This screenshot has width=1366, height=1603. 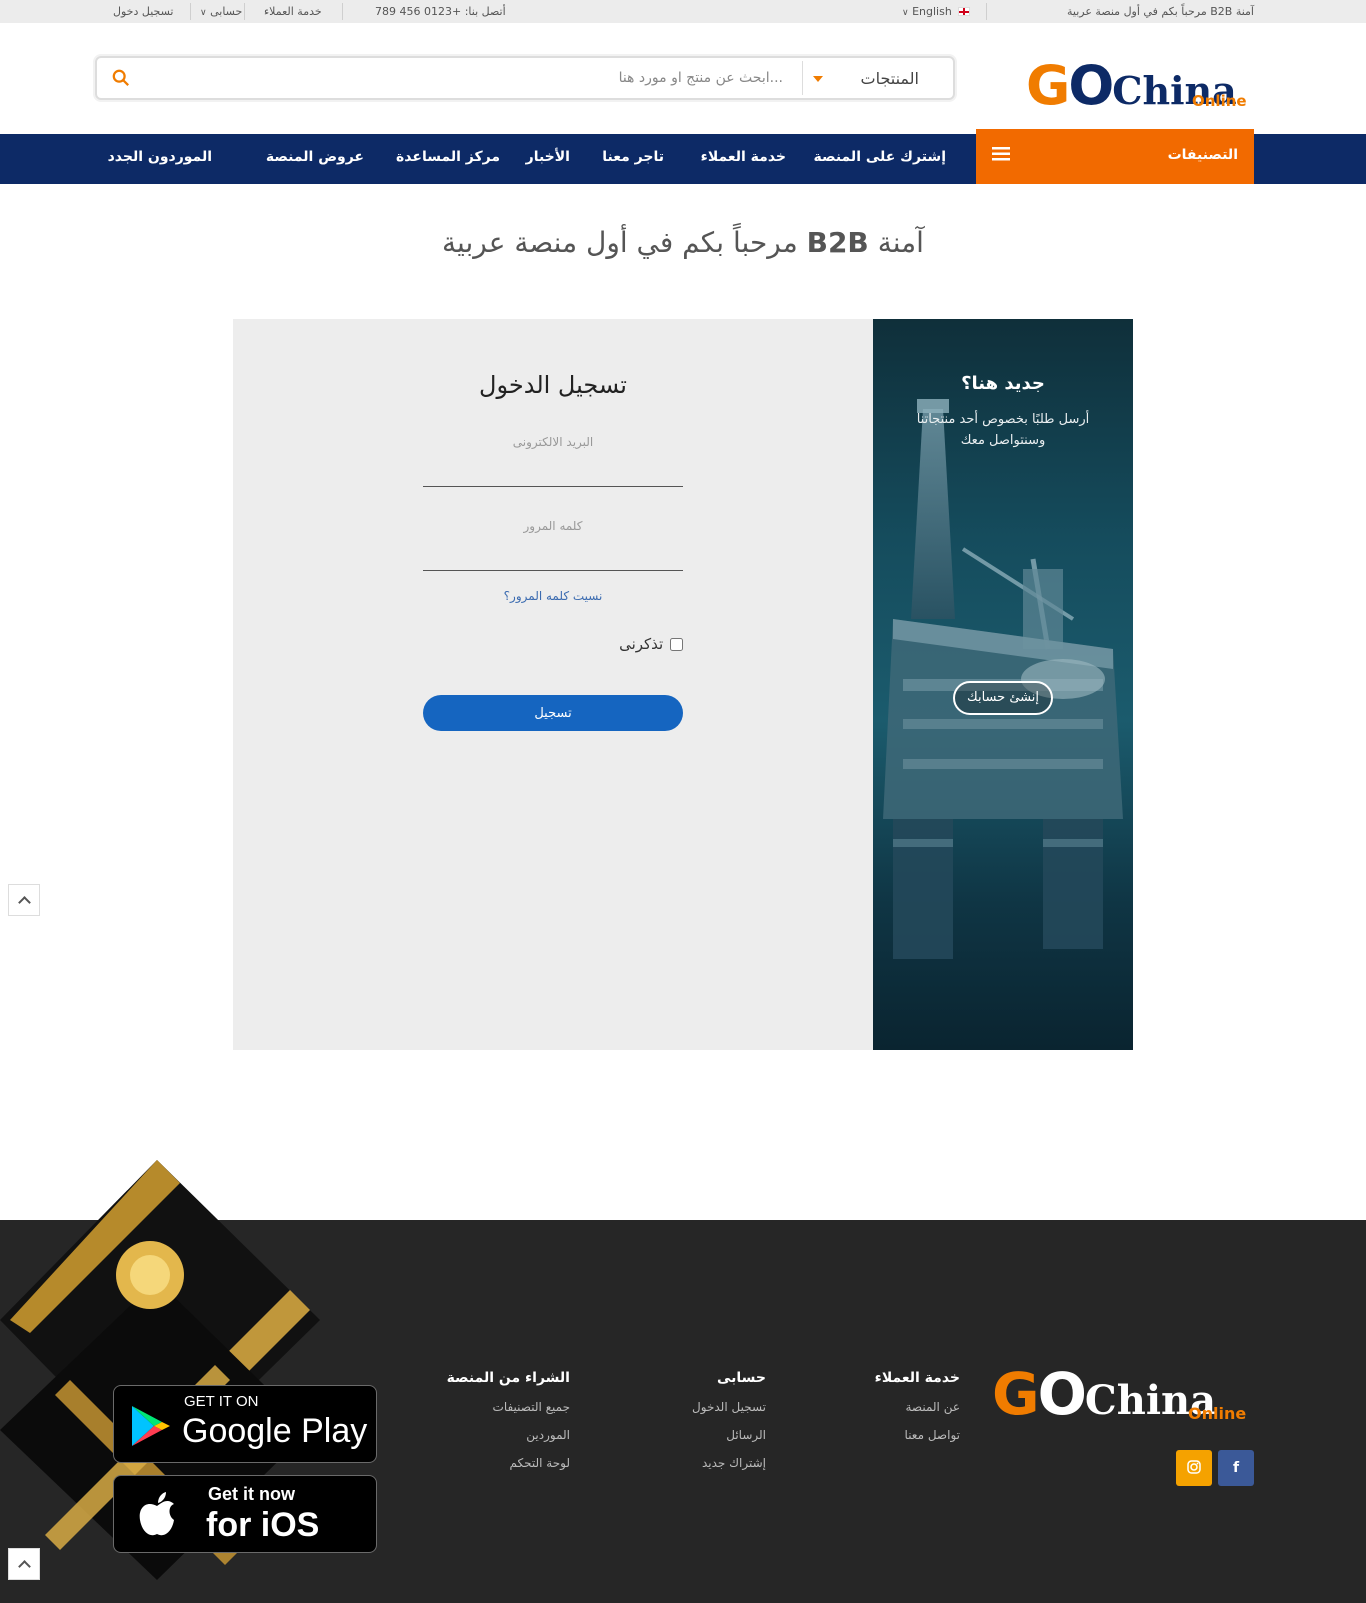 What do you see at coordinates (651, 644) in the screenshot?
I see `remember-me: تذكرنى` at bounding box center [651, 644].